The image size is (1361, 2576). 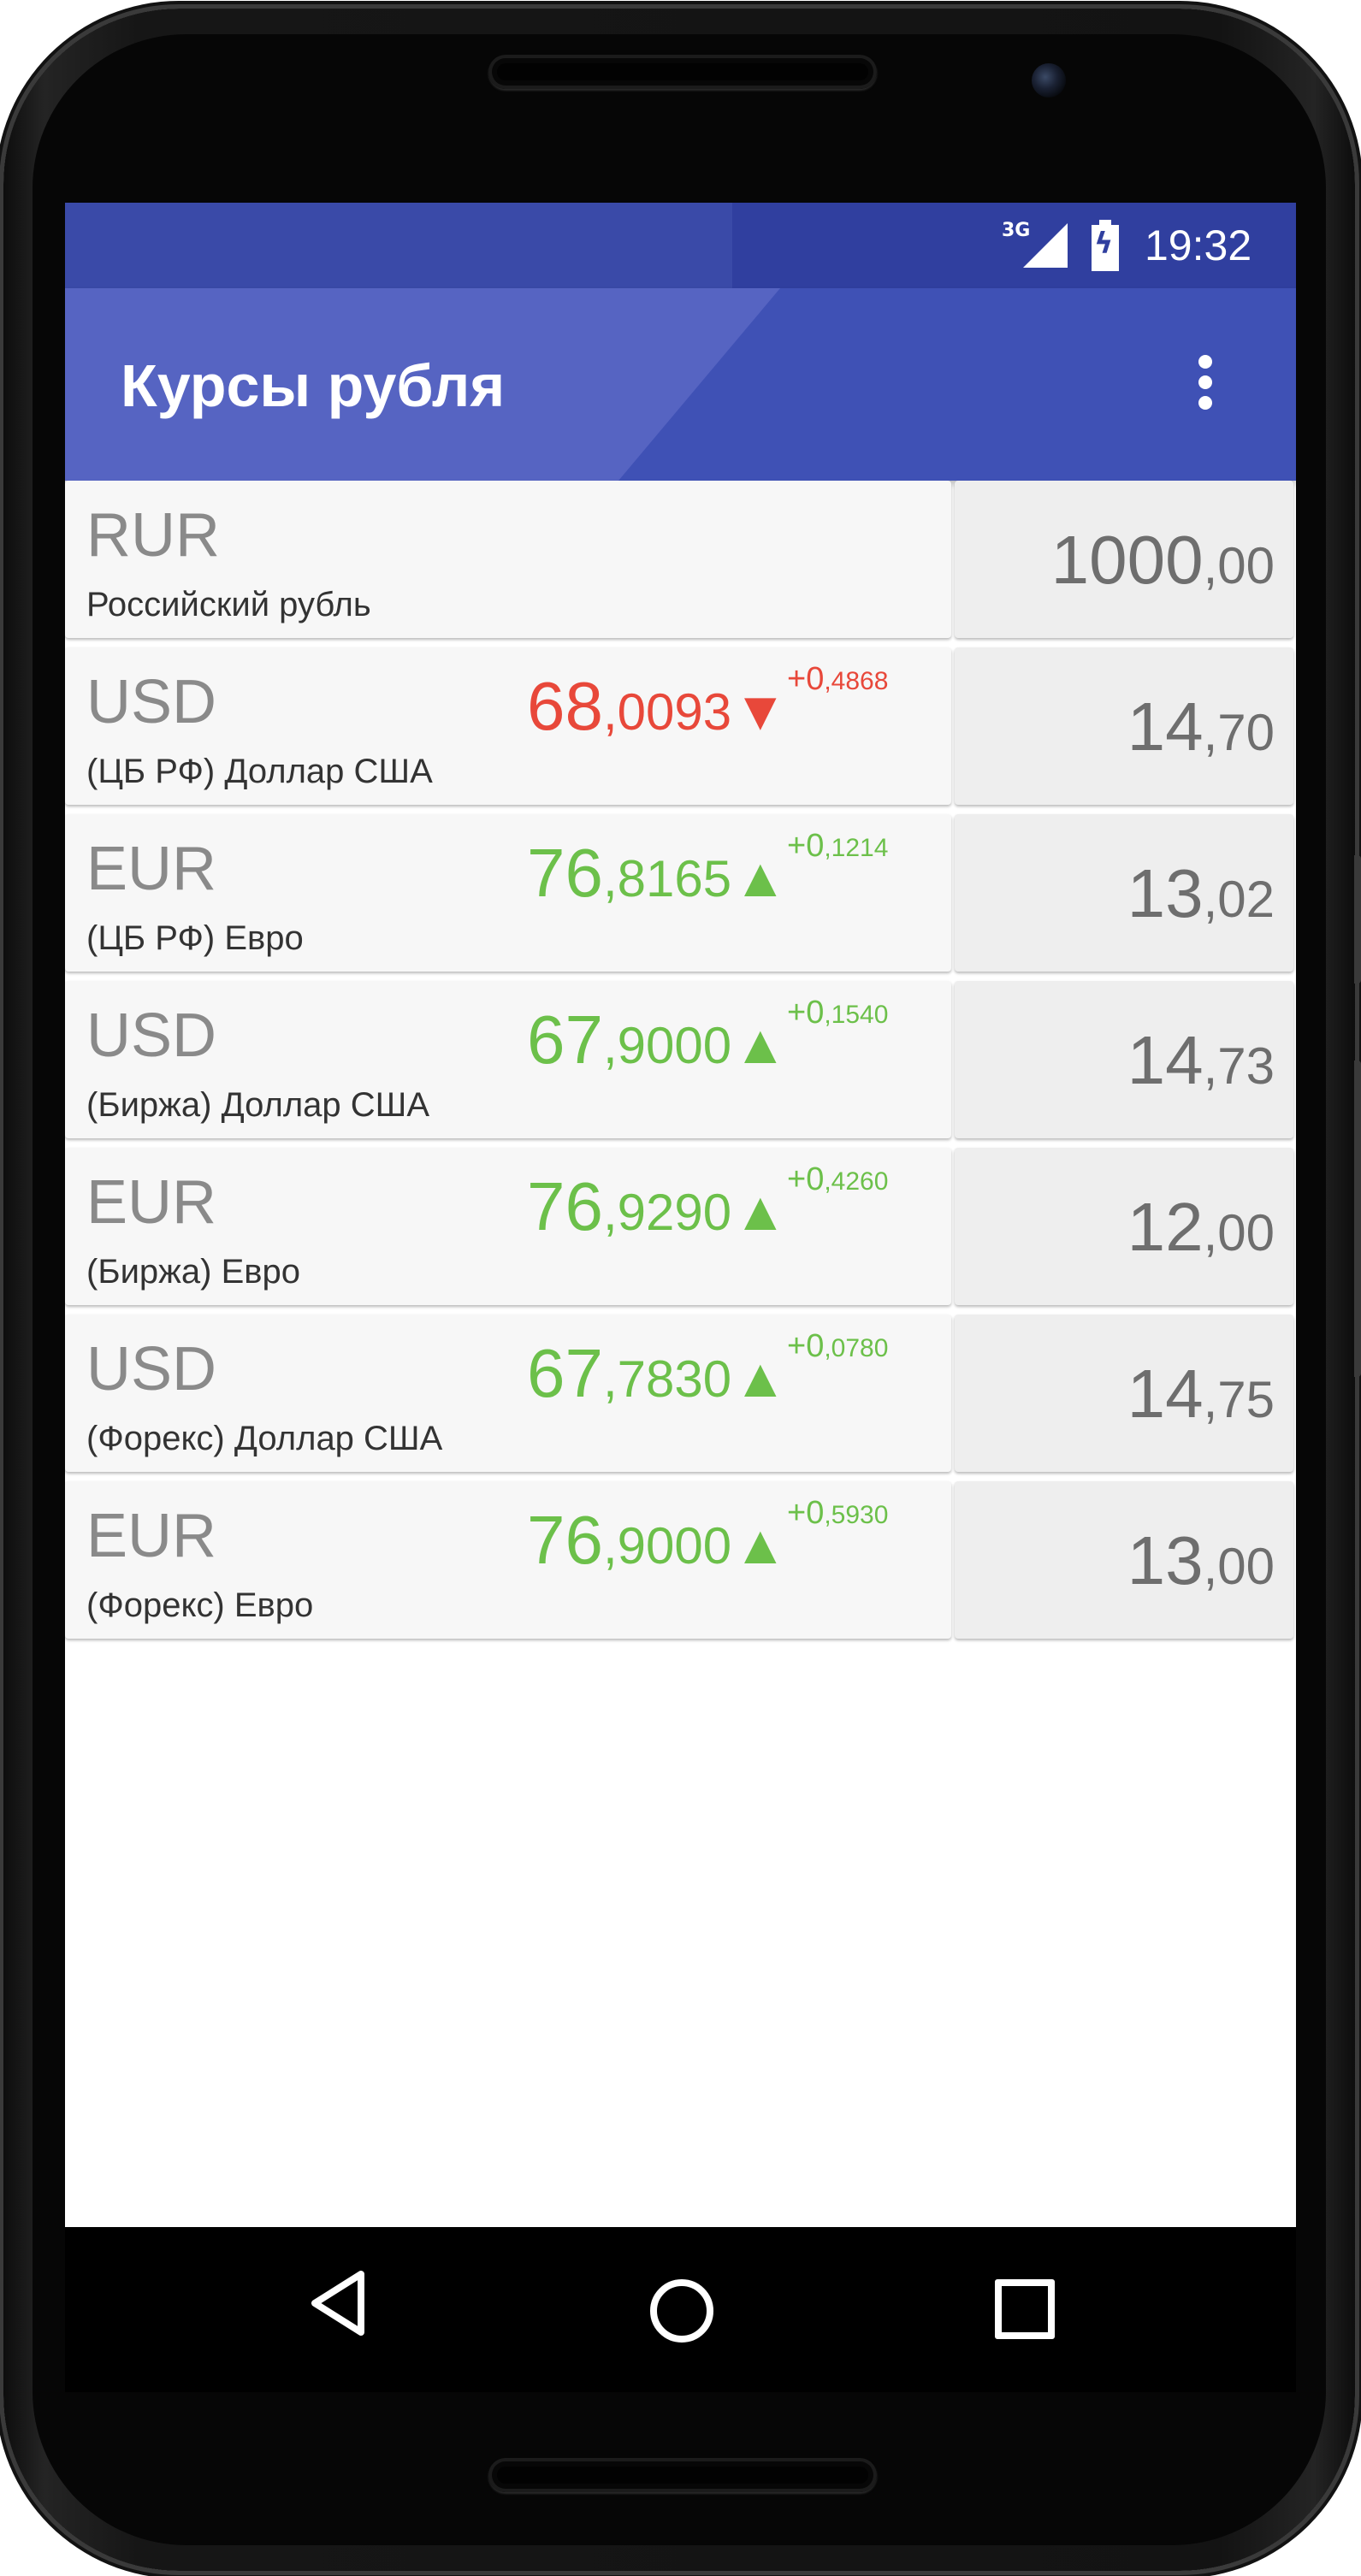 I want to click on amount-value: 1000,00, so click(x=1163, y=563).